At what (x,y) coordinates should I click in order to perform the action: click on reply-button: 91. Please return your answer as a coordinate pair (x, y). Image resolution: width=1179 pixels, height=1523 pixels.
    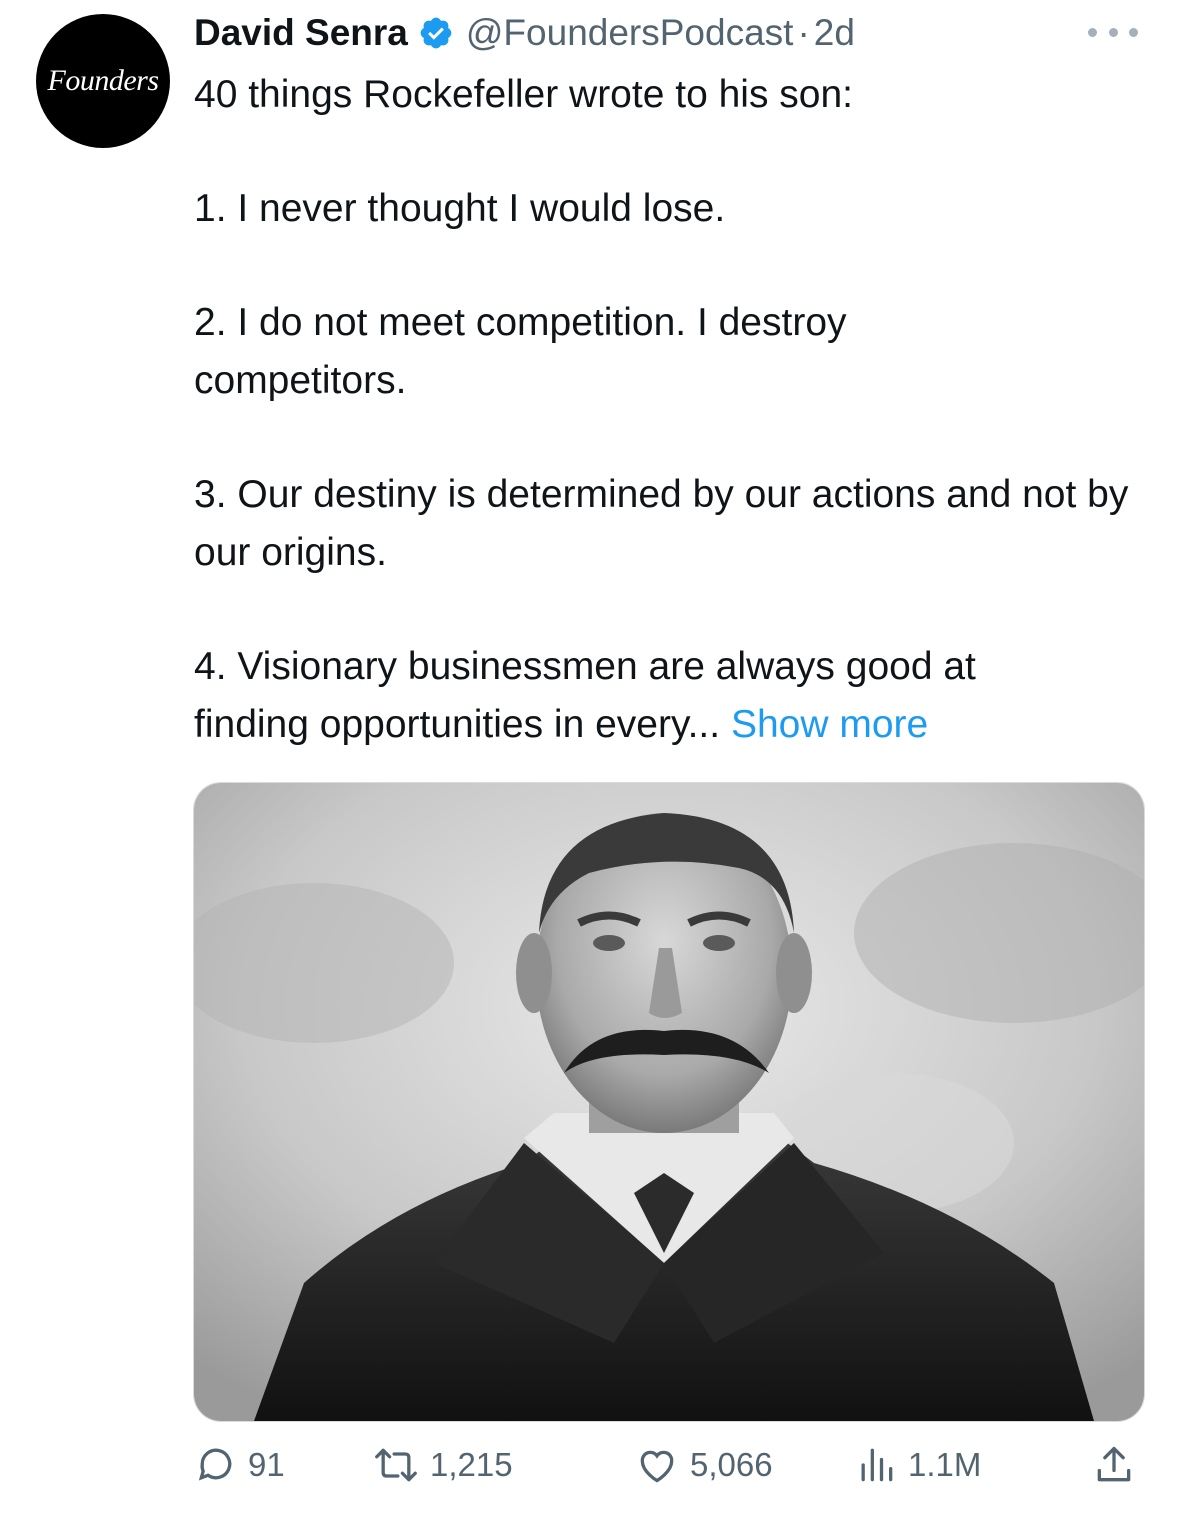
    Looking at the image, I should click on (239, 1465).